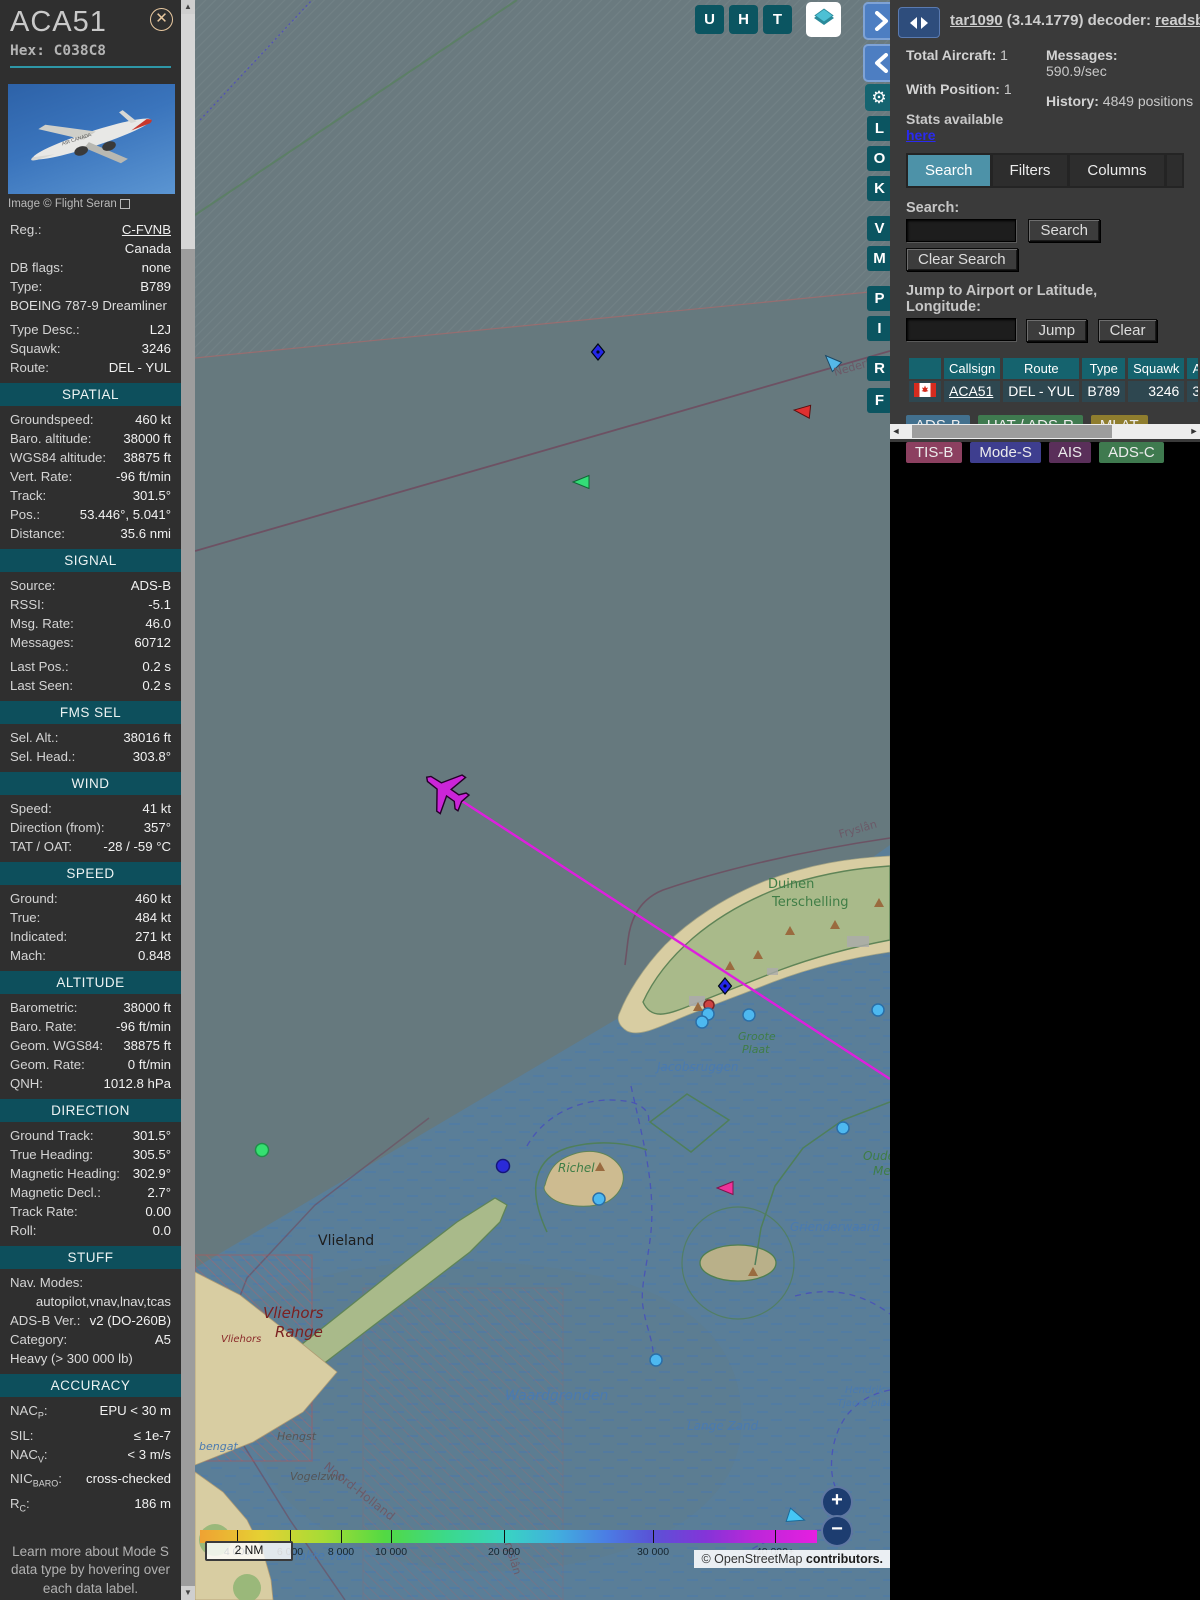  What do you see at coordinates (35, 348) in the screenshot?
I see `data-label: Squawk:` at bounding box center [35, 348].